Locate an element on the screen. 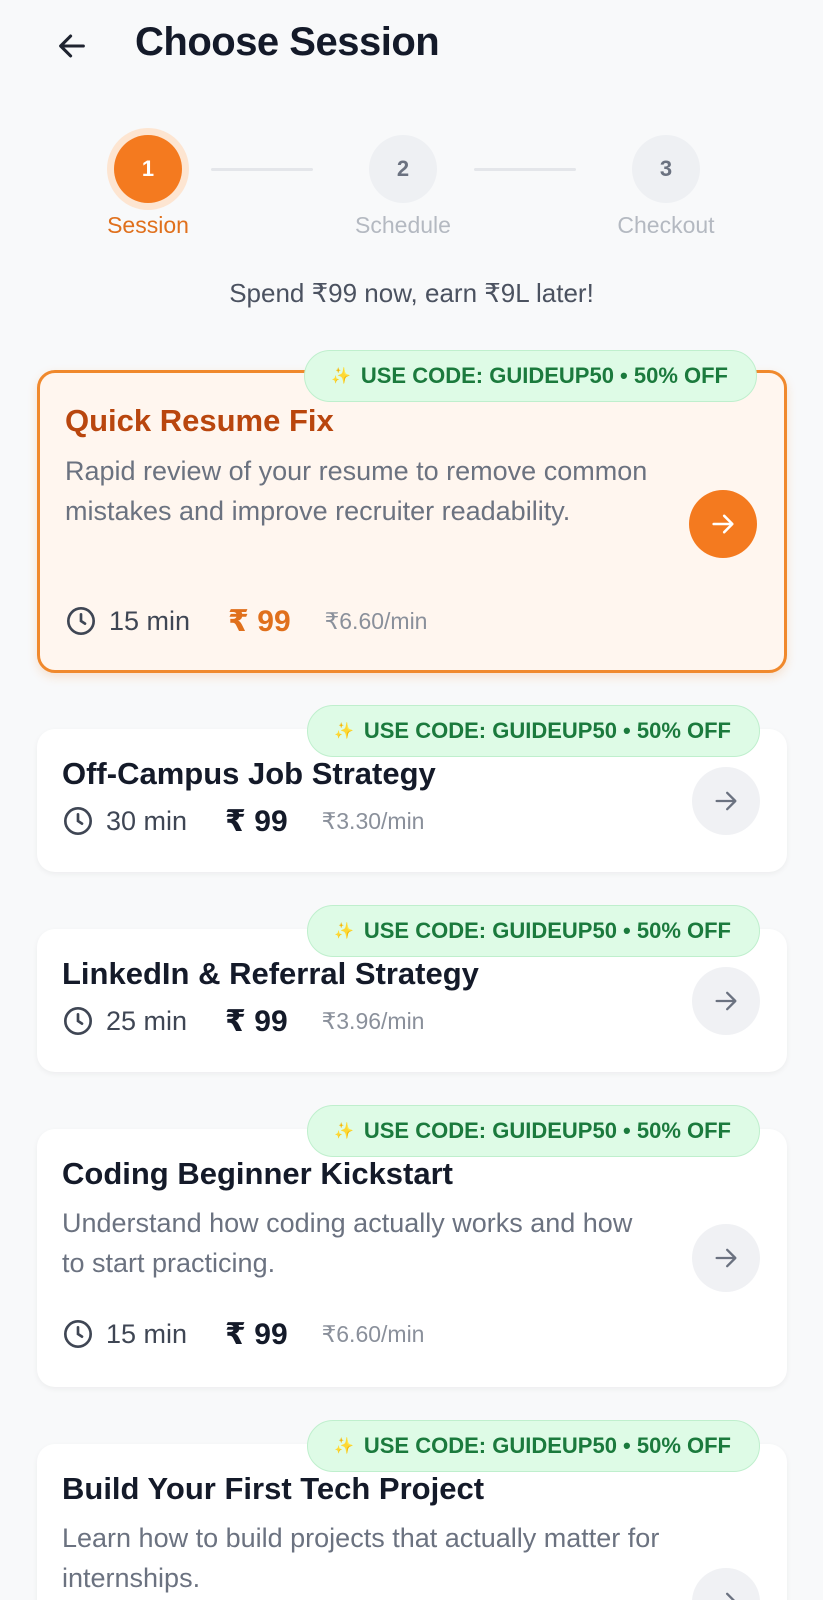 Image resolution: width=823 pixels, height=1600 pixels. step-1-label: Session is located at coordinates (148, 225).